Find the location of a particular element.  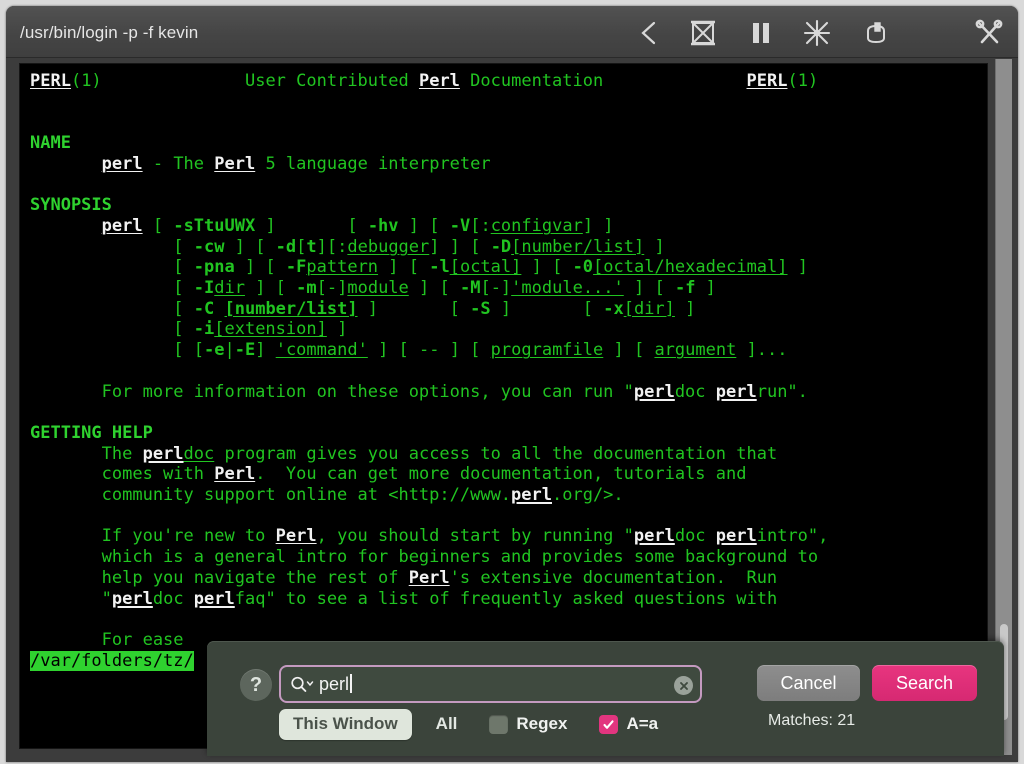

clear-circle-x-icon is located at coordinates (683, 685).